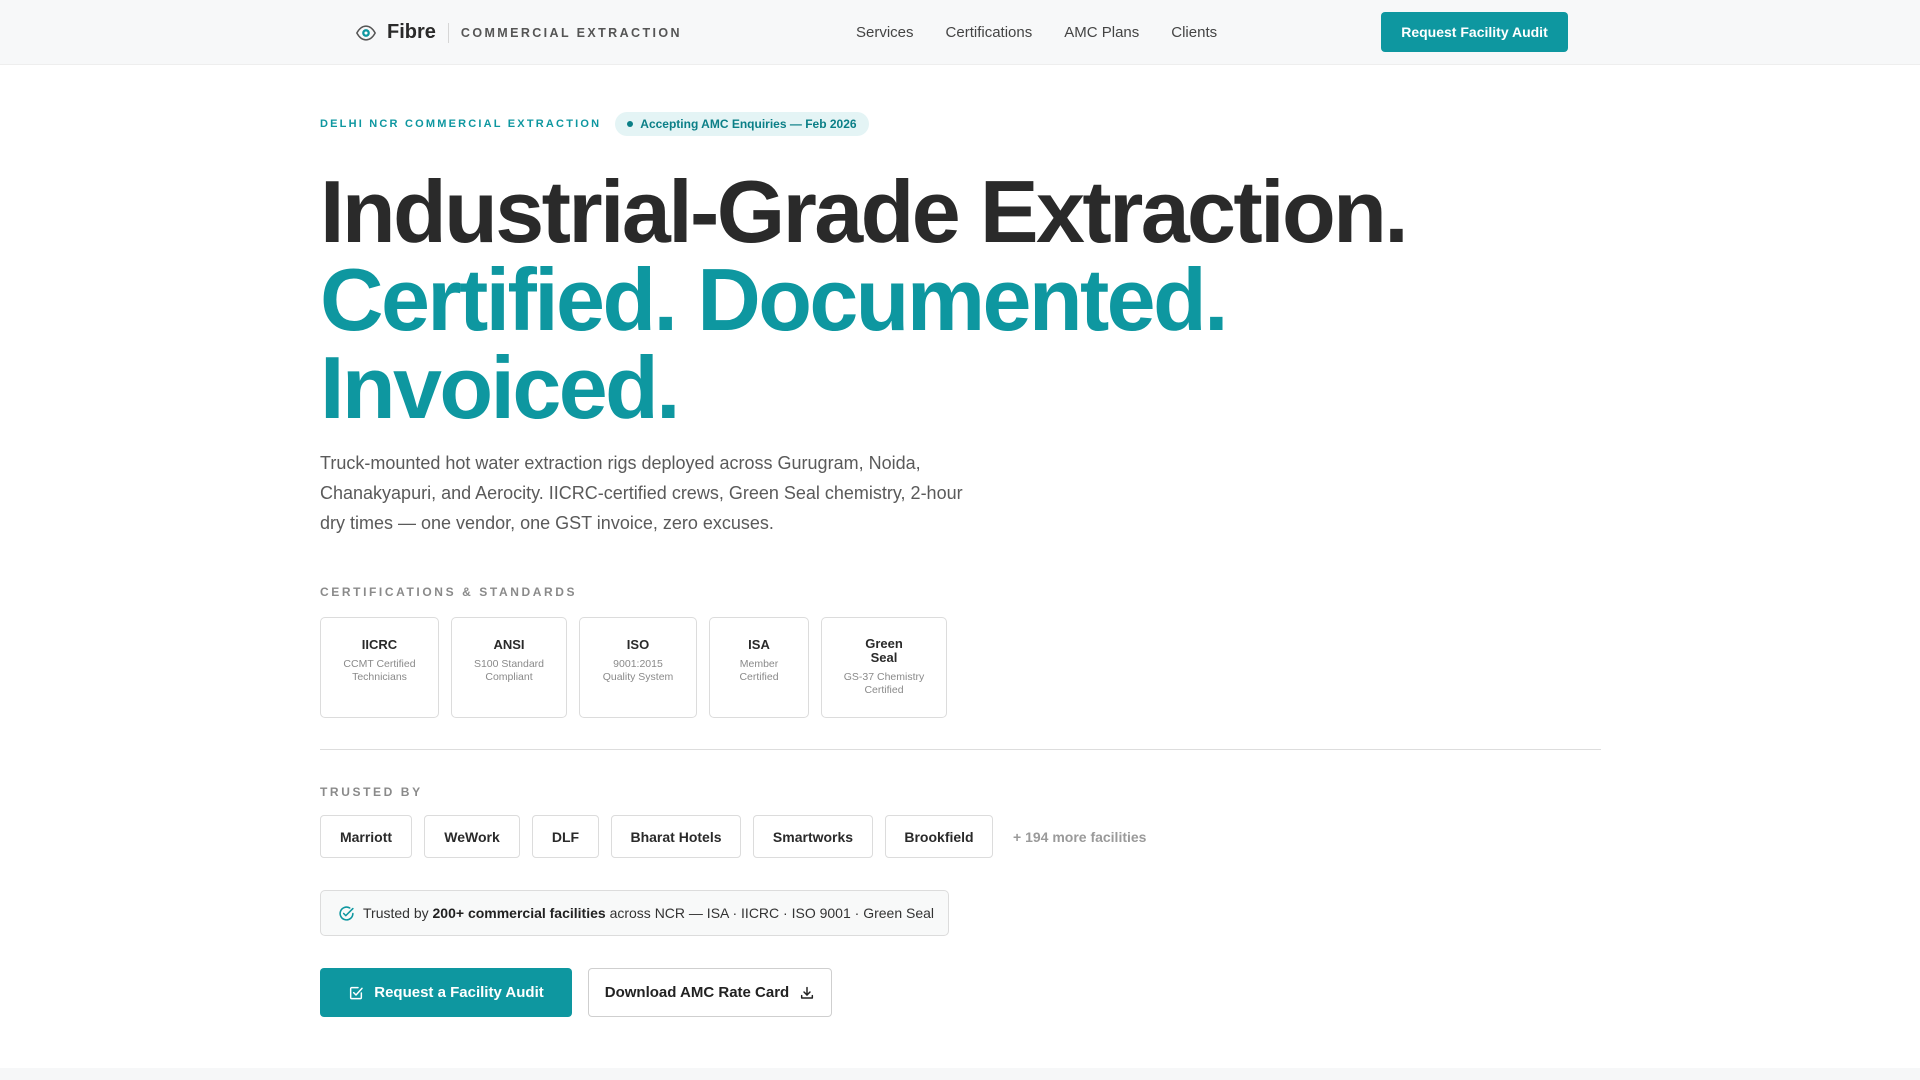 Image resolution: width=1920 pixels, height=1080 pixels. What do you see at coordinates (371, 792) in the screenshot?
I see `trusted-by-label: TRUSTED BY` at bounding box center [371, 792].